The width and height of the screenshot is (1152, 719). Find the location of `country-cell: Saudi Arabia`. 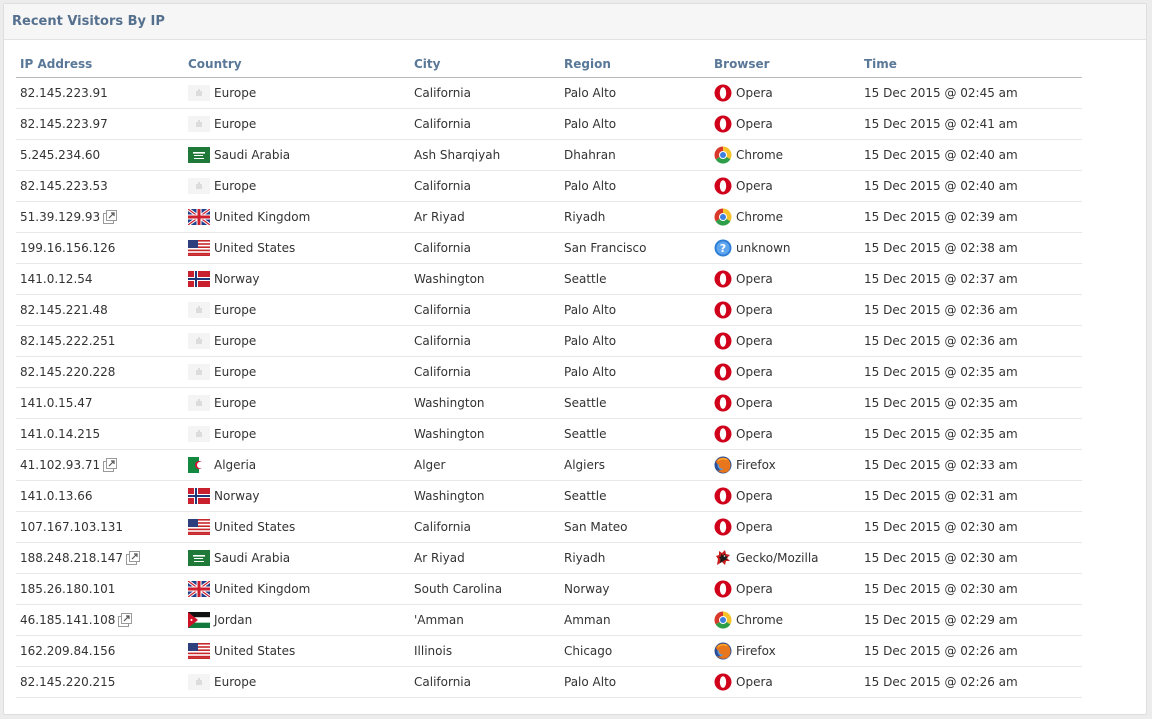

country-cell: Saudi Arabia is located at coordinates (297, 558).